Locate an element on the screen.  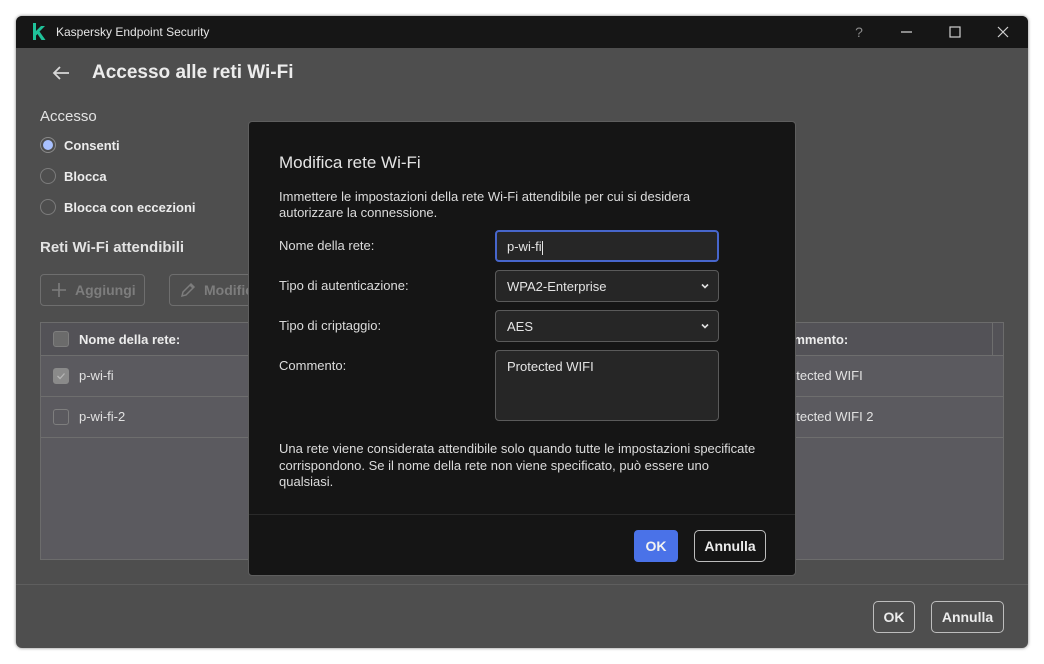
radio-label: Blocca con eccezioni is located at coordinates (130, 207).